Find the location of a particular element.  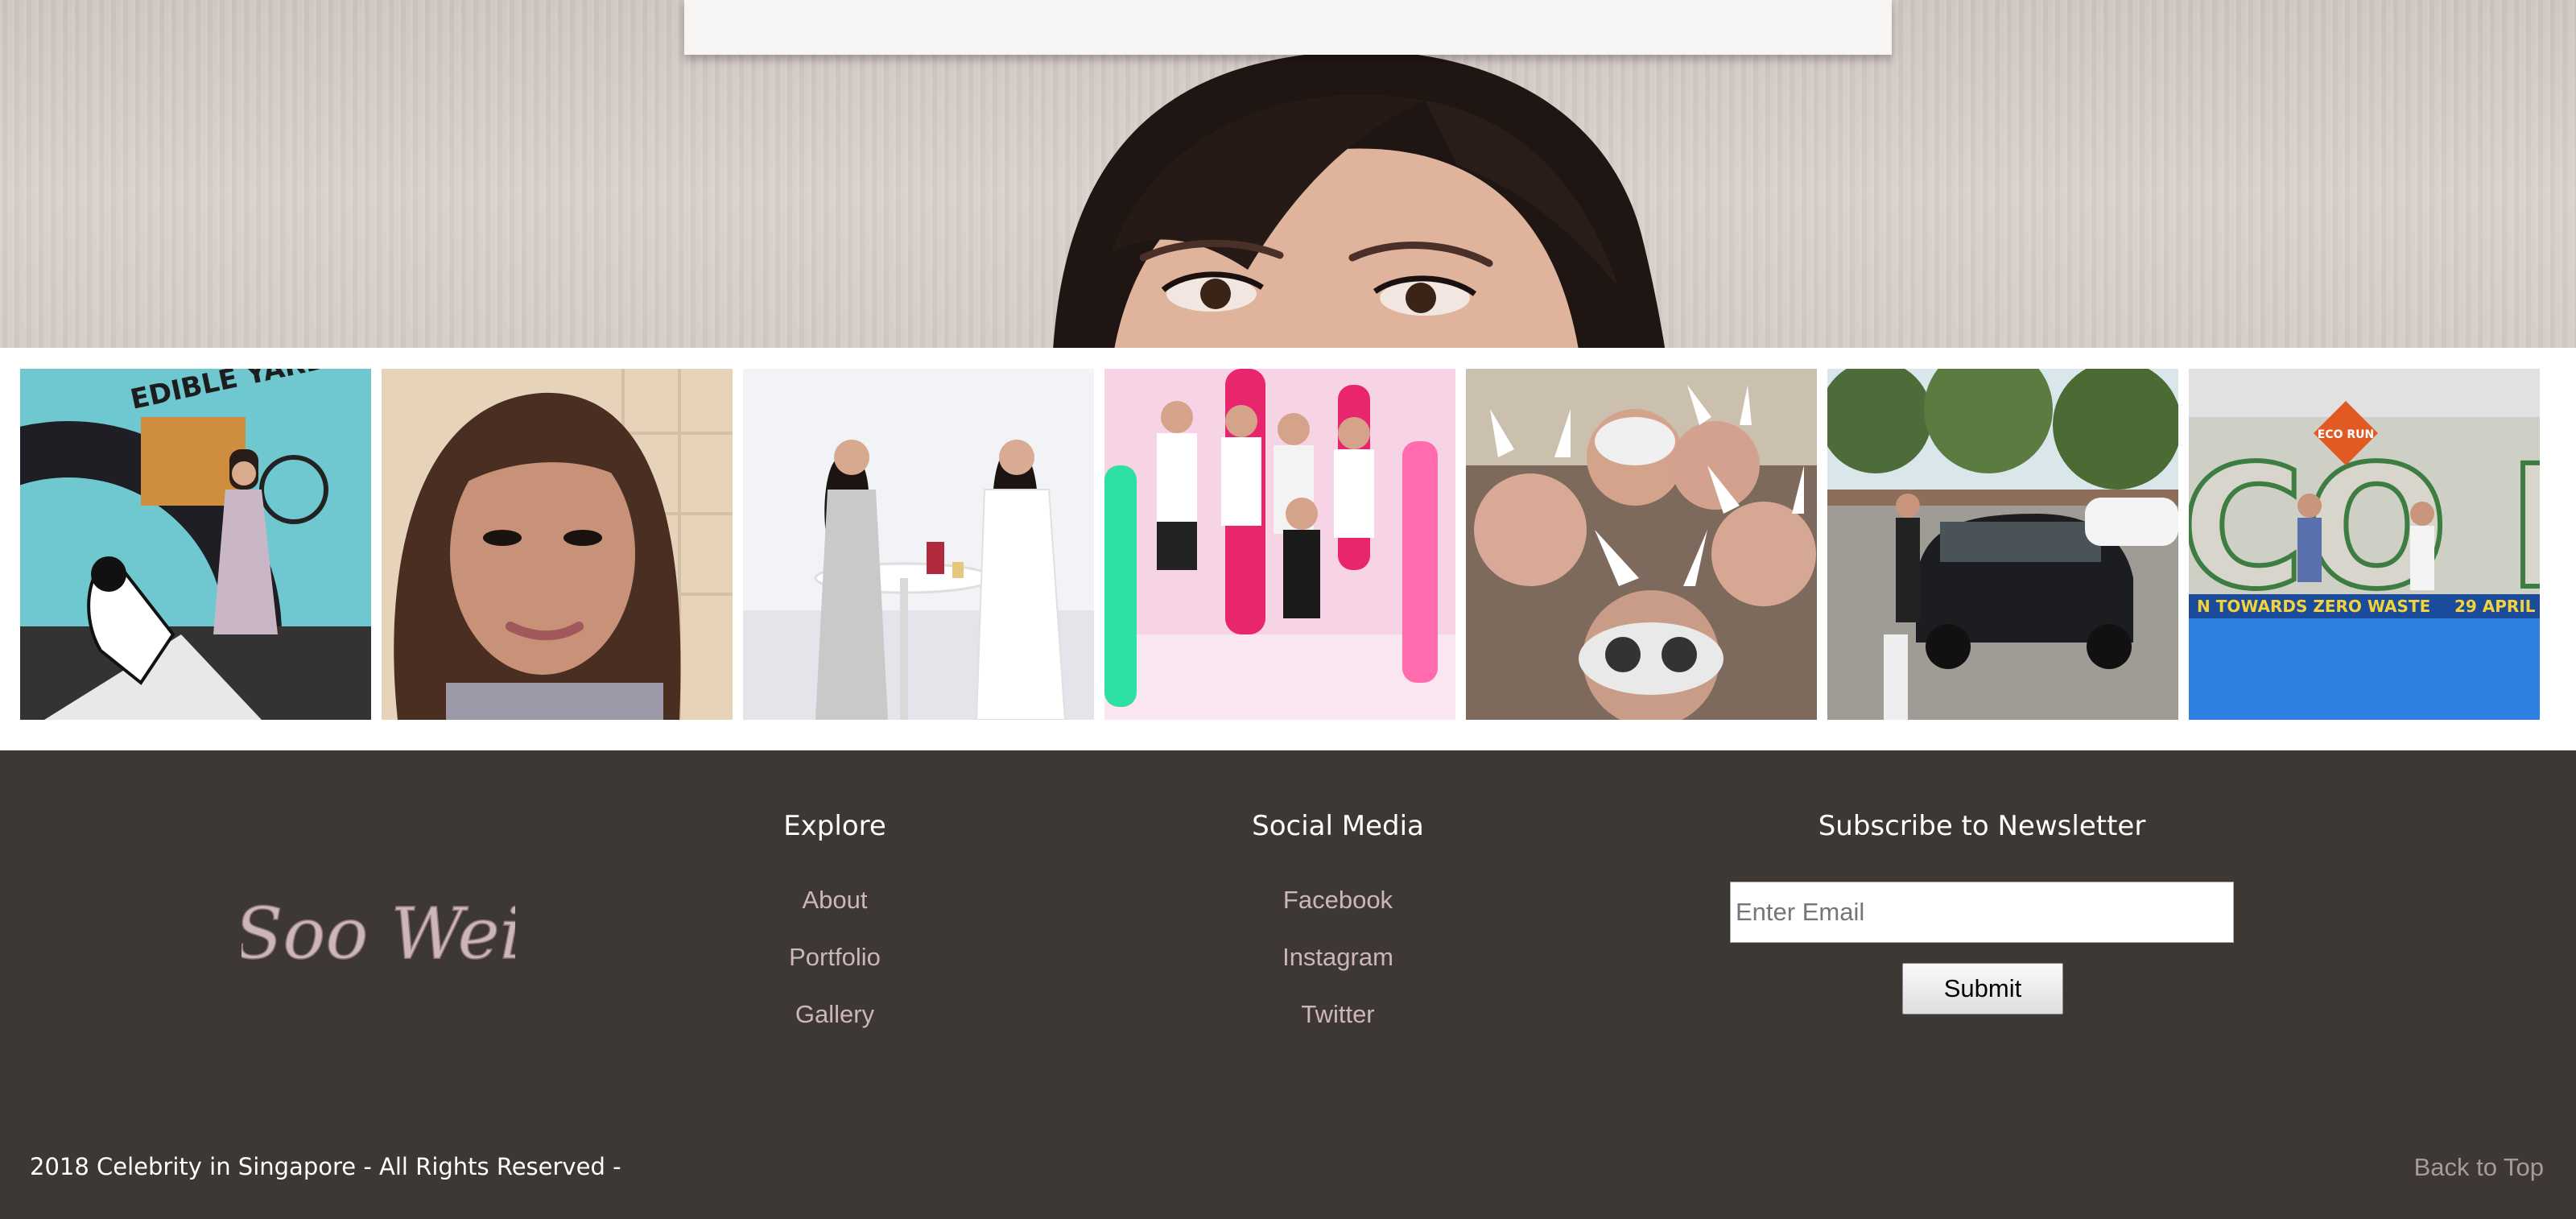

svg-text: N TOWARDS ZERO WASTE is located at coordinates (2313, 607).